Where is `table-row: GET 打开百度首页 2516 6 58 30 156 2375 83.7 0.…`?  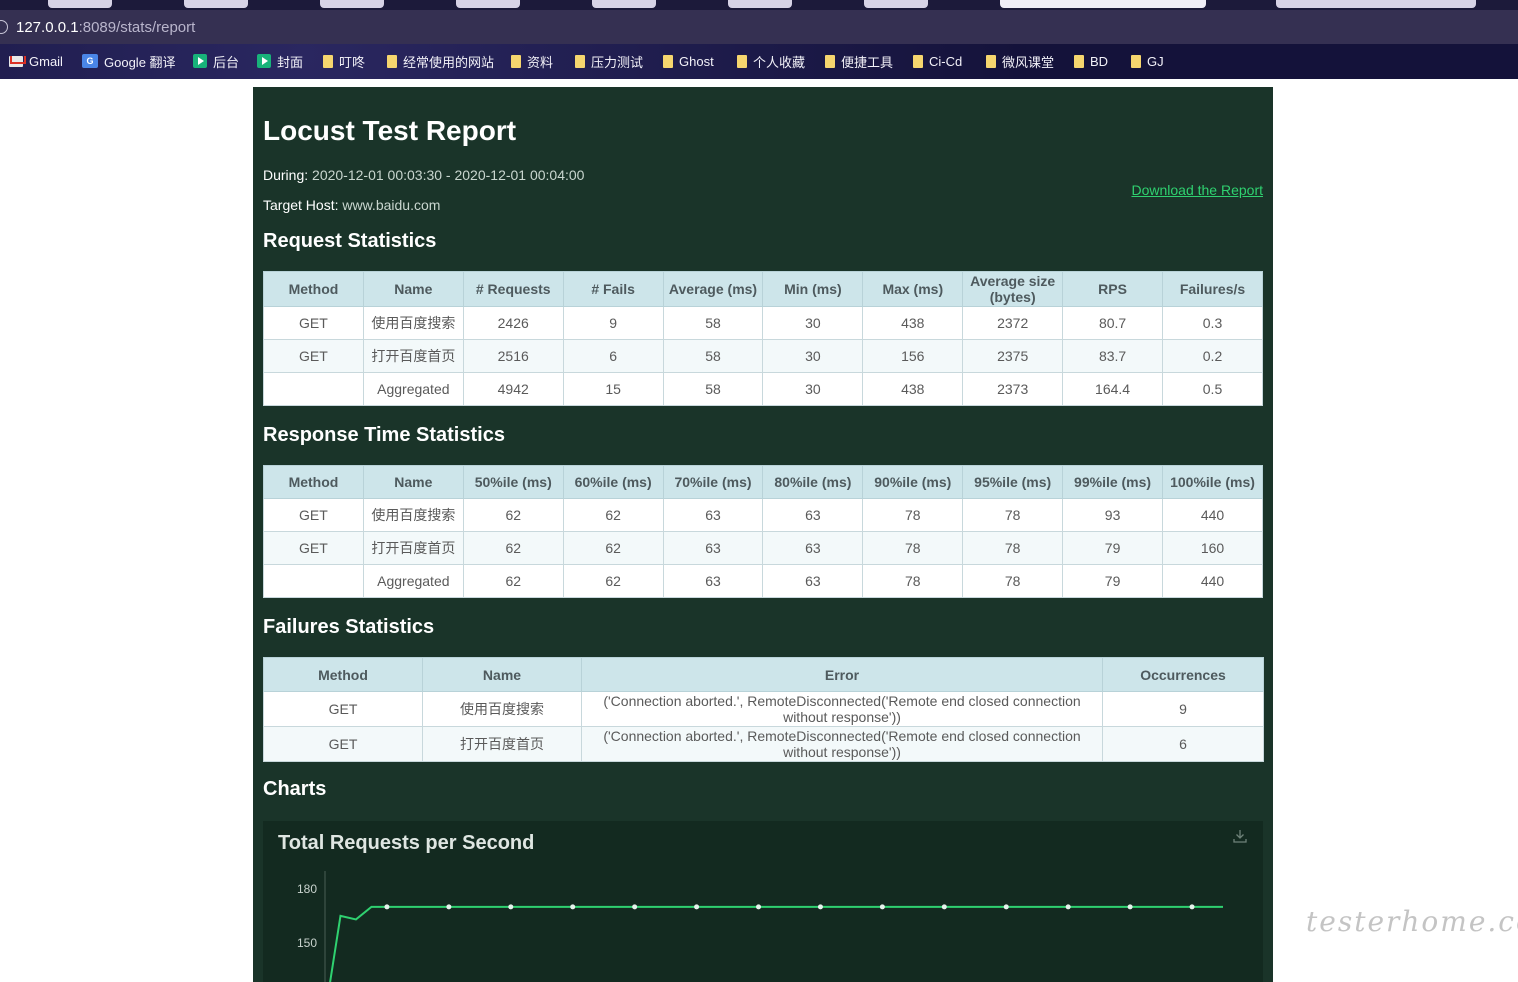 table-row: GET 打开百度首页 2516 6 58 30 156 2375 83.7 0.… is located at coordinates (763, 356).